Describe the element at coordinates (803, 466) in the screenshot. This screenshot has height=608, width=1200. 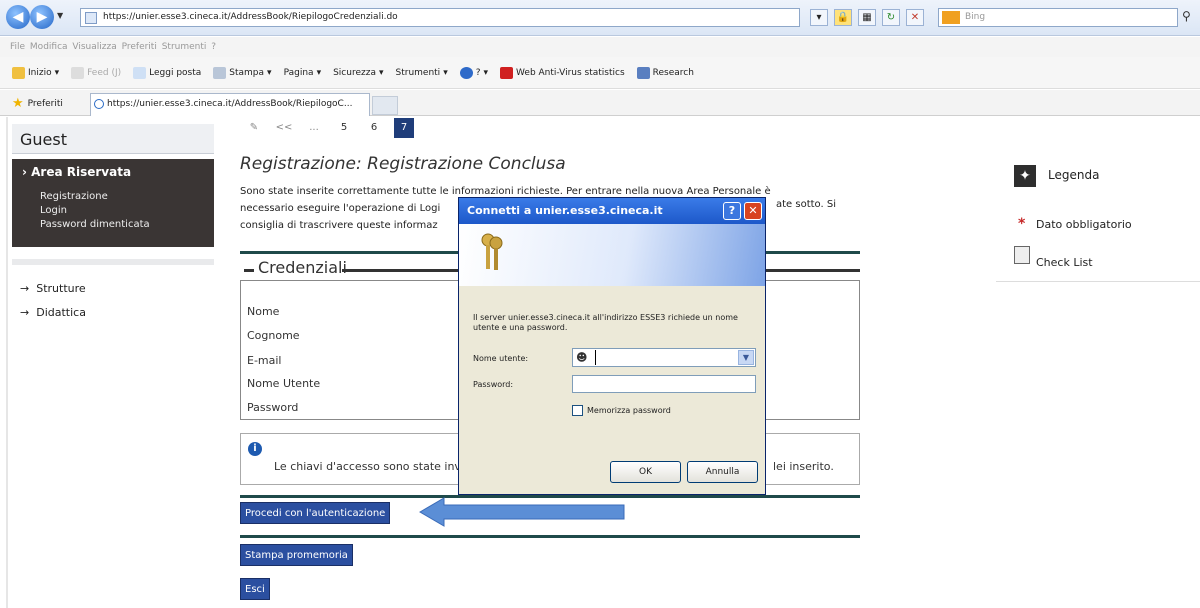
I see `info-text-tail: lei inserito.` at that location.